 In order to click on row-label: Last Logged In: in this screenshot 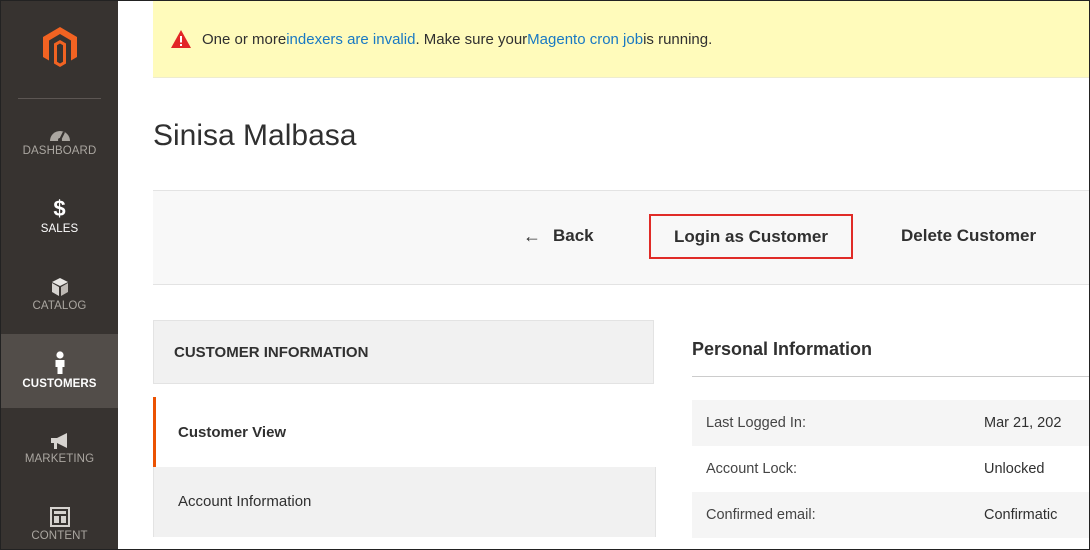, I will do `click(756, 423)`.